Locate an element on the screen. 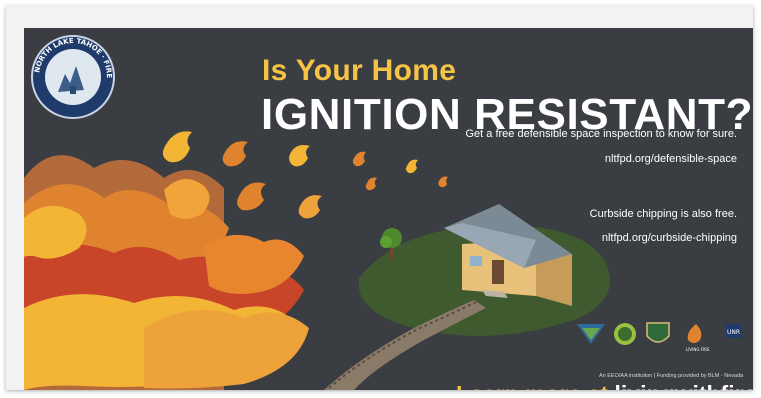 The height and width of the screenshot is (398, 761). chipping-url: nltfpd.org/curbside-chipping is located at coordinates (669, 238).